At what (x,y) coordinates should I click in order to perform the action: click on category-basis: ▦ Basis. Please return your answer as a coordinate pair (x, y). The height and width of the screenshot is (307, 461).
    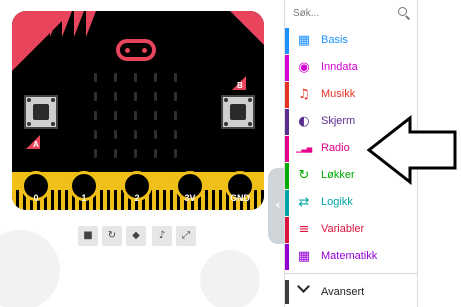
    Looking at the image, I should click on (351, 41).